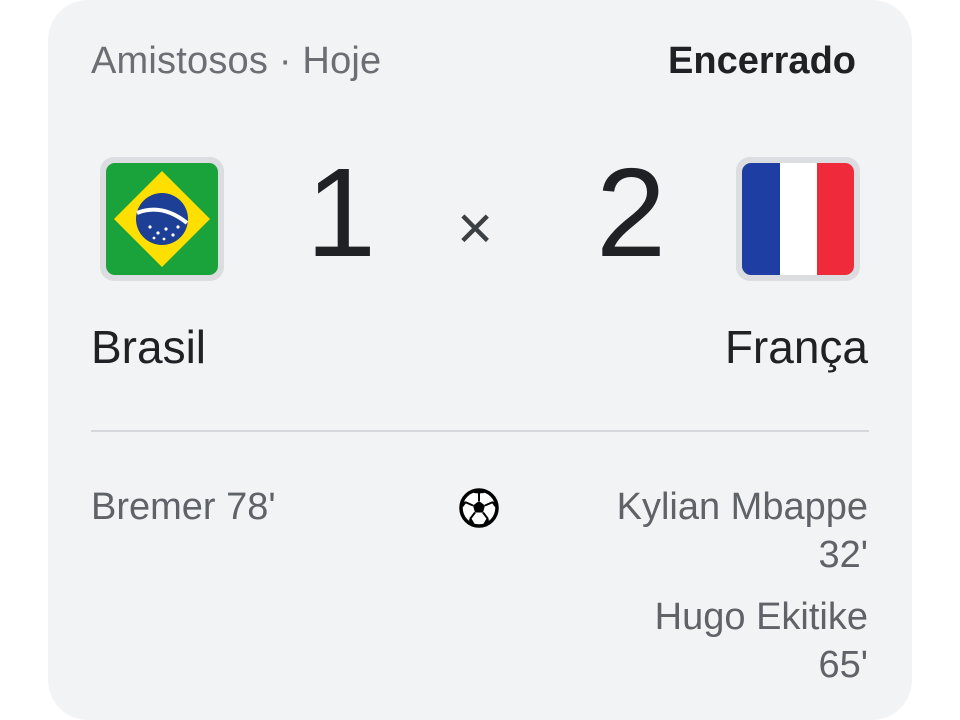  Describe the element at coordinates (762, 61) in the screenshot. I see `match-status: Encerrado` at that location.